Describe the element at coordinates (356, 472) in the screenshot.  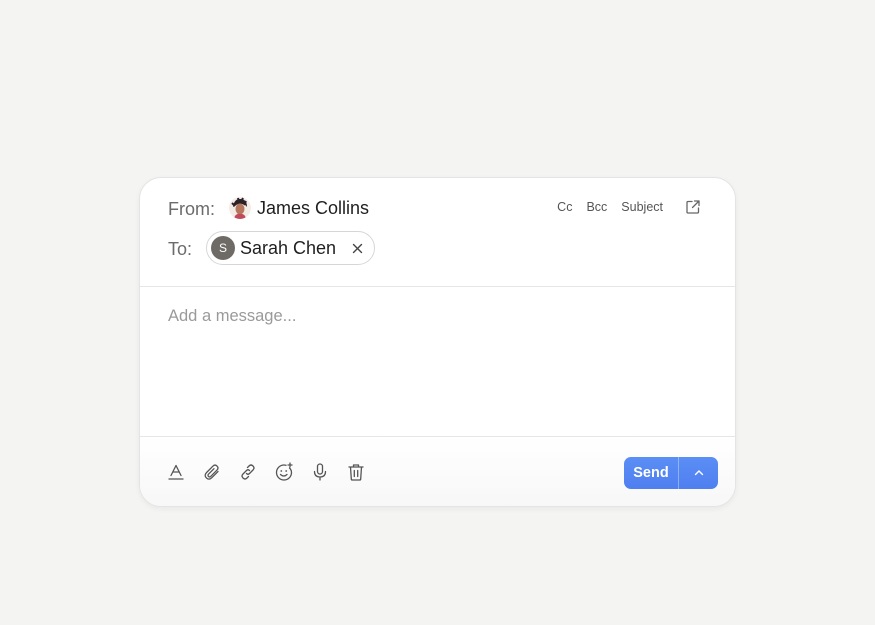
I see `trash-icon` at that location.